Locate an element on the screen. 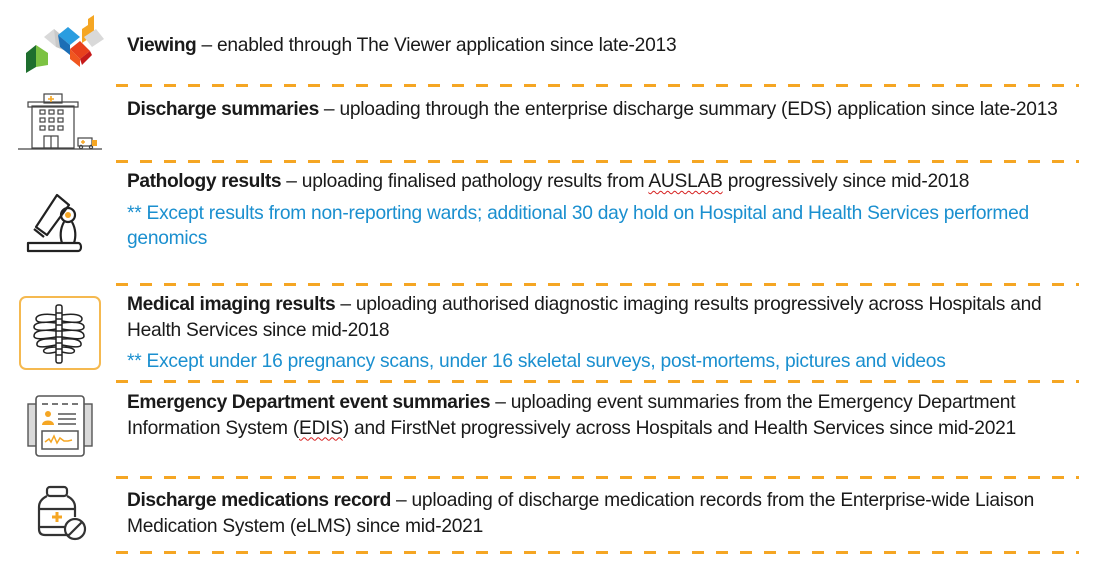 The width and height of the screenshot is (1099, 566). spellcheck-flagged-word: EDIS is located at coordinates (321, 428).